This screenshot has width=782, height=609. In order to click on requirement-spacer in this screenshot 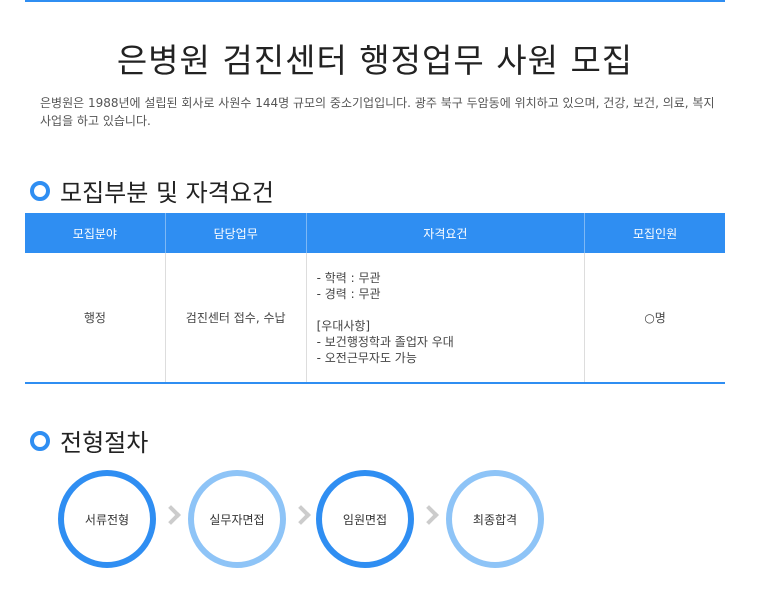, I will do `click(450, 310)`.